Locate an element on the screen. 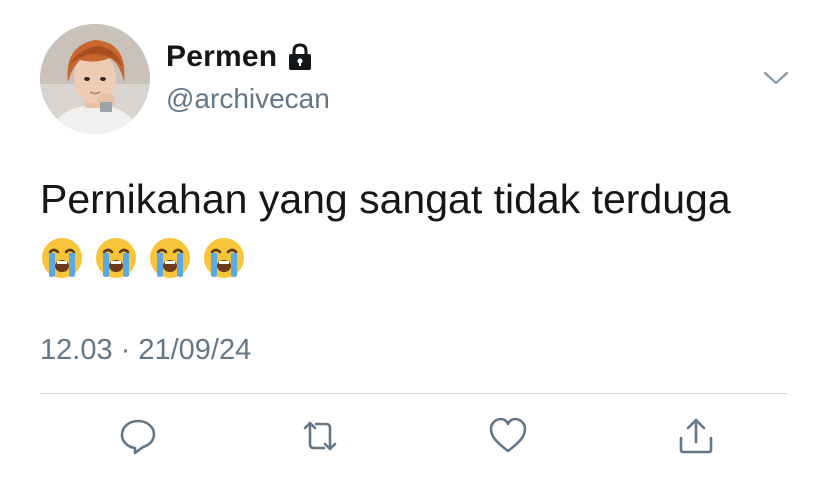 The image size is (828, 482). reply-button is located at coordinates (138, 436).